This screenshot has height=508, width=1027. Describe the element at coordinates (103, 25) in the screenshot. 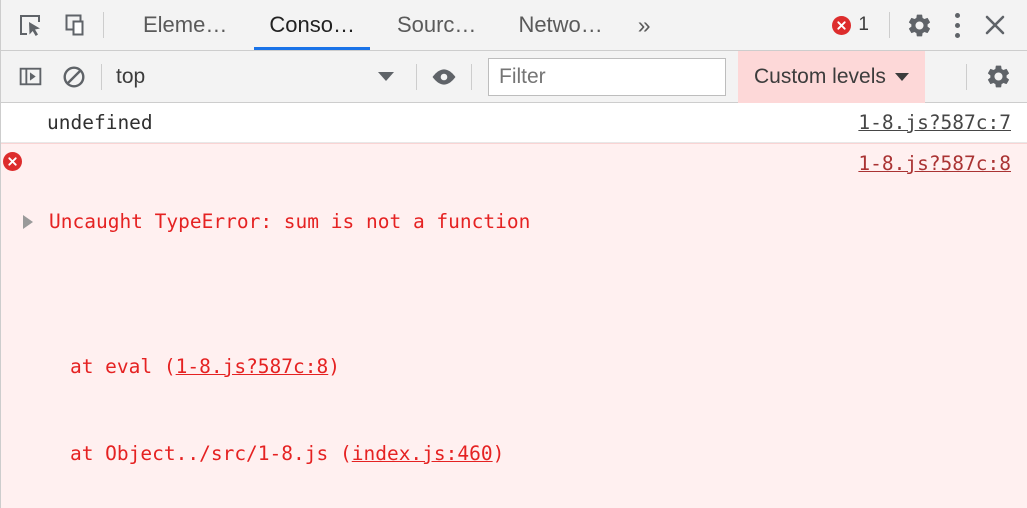

I see `tabbar-divider` at that location.